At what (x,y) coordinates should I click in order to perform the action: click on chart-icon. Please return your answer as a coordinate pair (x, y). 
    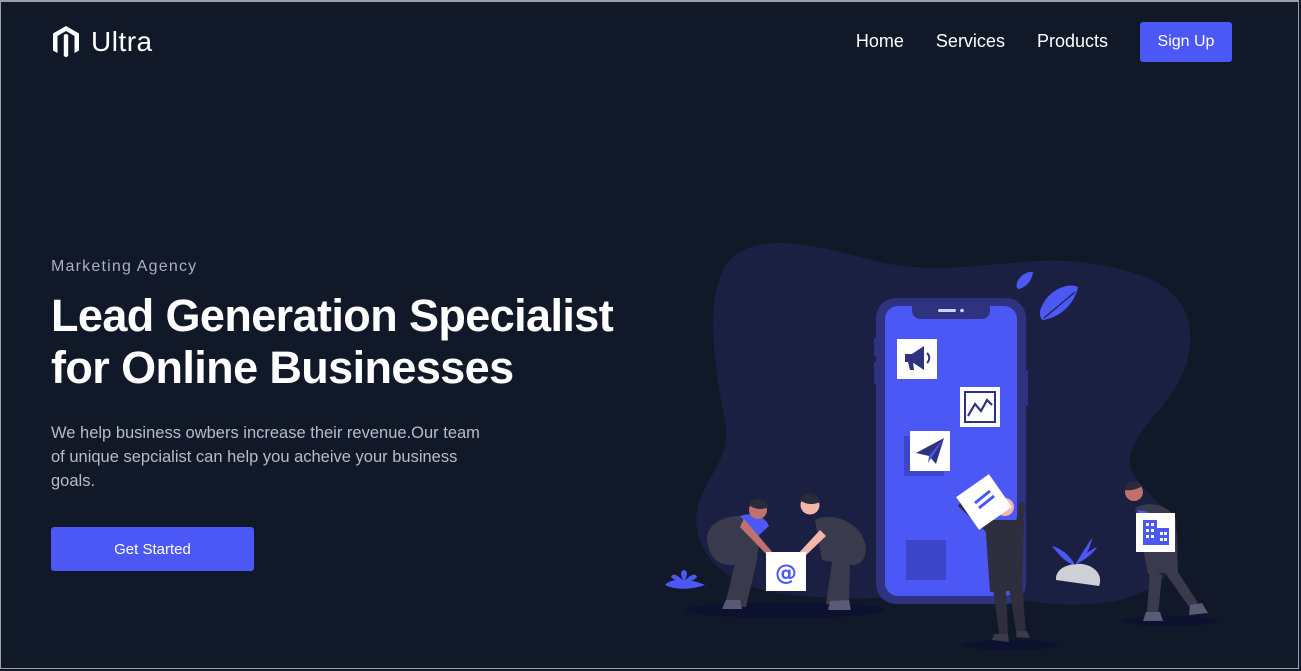
    Looking at the image, I should click on (980, 407).